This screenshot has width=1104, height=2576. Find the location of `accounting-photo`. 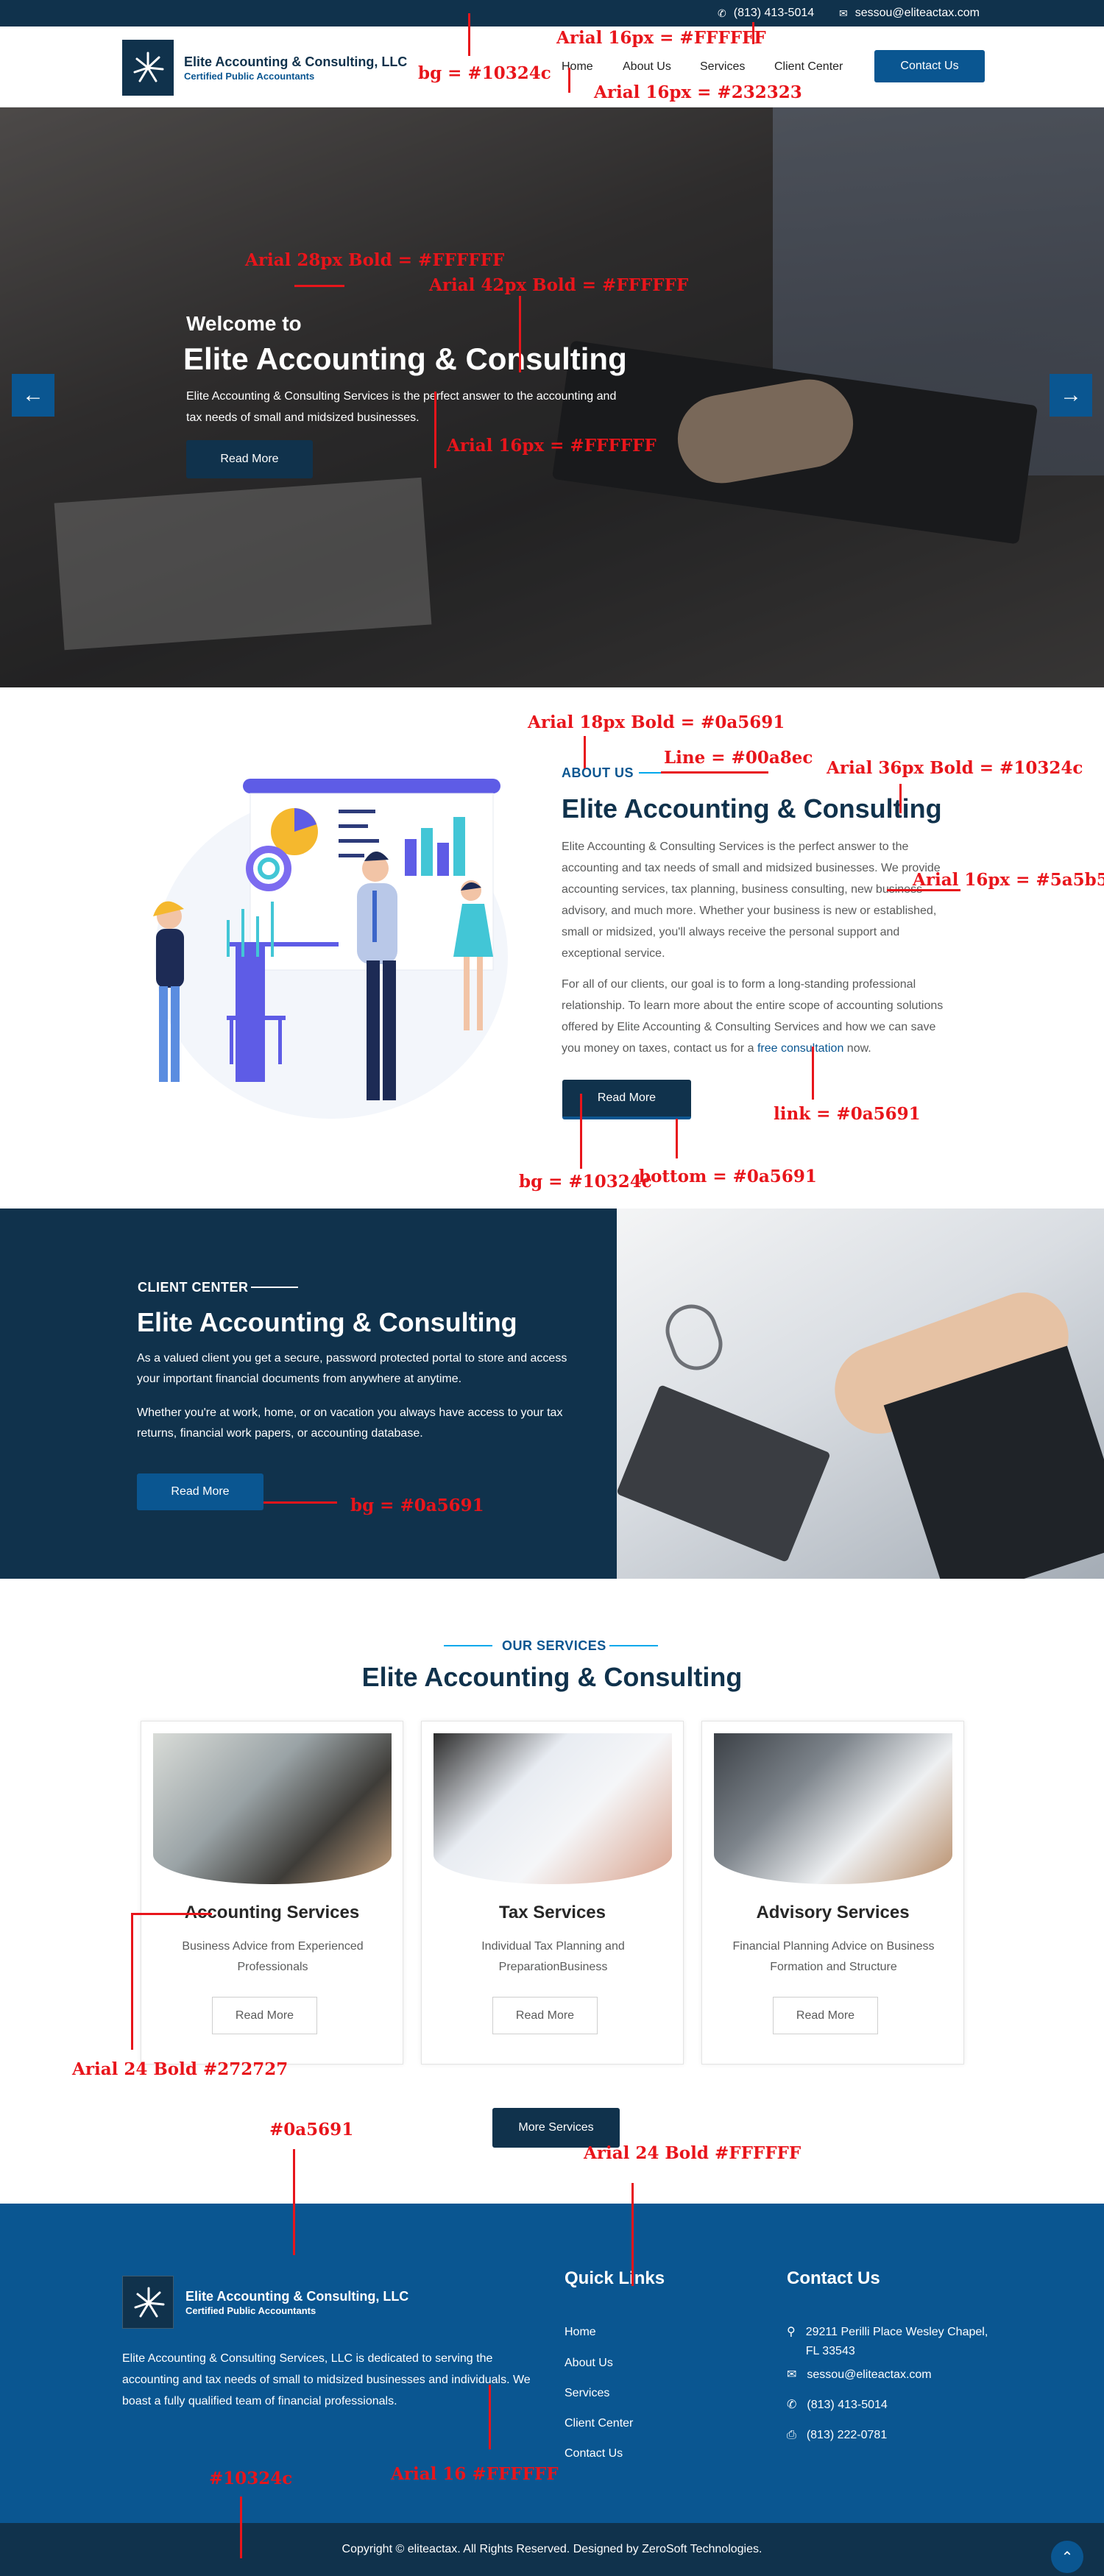

accounting-photo is located at coordinates (272, 1809).